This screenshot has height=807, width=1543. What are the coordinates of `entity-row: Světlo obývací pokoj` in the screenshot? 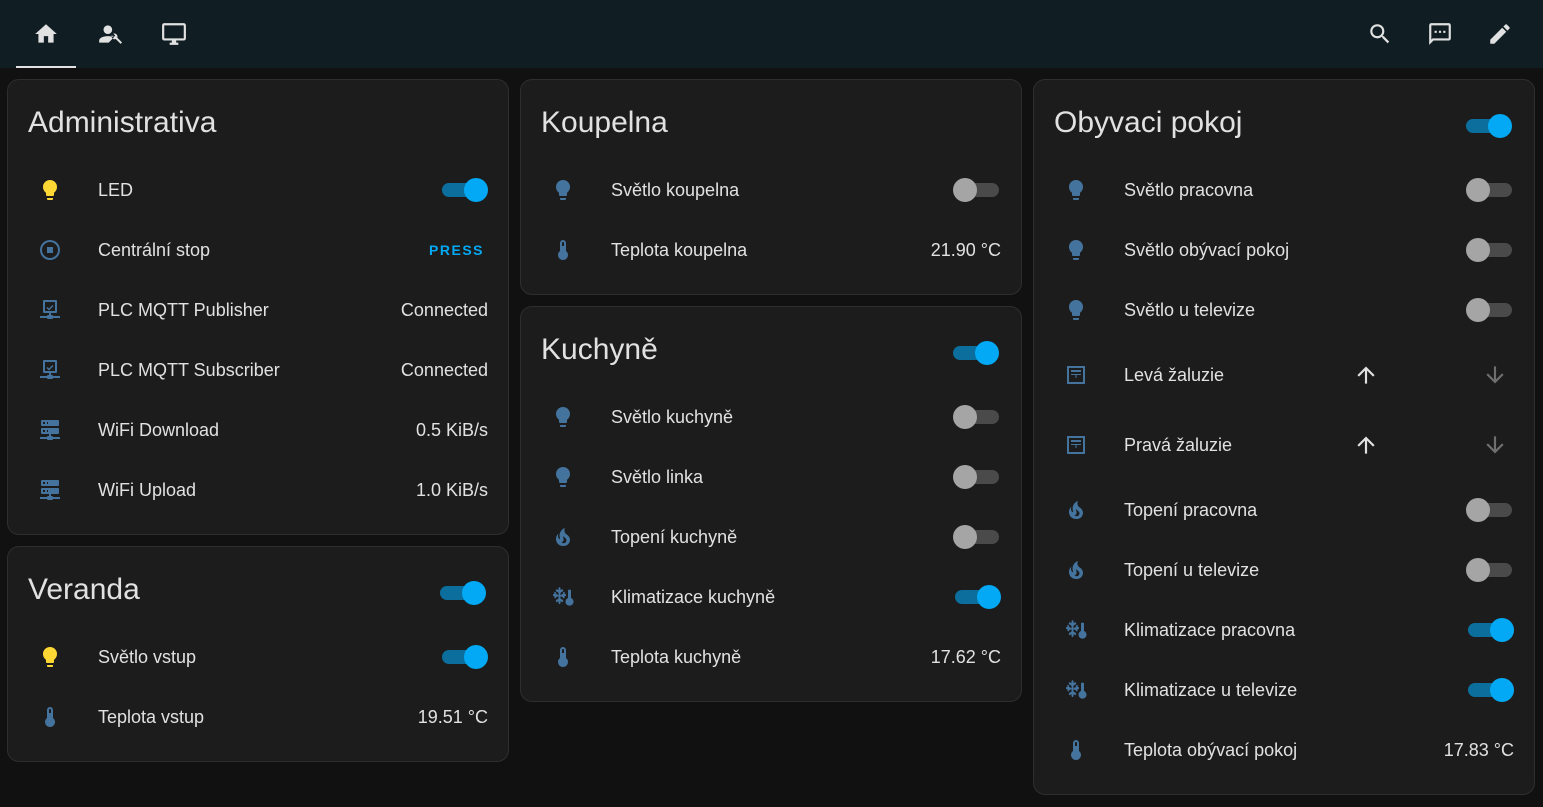 It's located at (1284, 250).